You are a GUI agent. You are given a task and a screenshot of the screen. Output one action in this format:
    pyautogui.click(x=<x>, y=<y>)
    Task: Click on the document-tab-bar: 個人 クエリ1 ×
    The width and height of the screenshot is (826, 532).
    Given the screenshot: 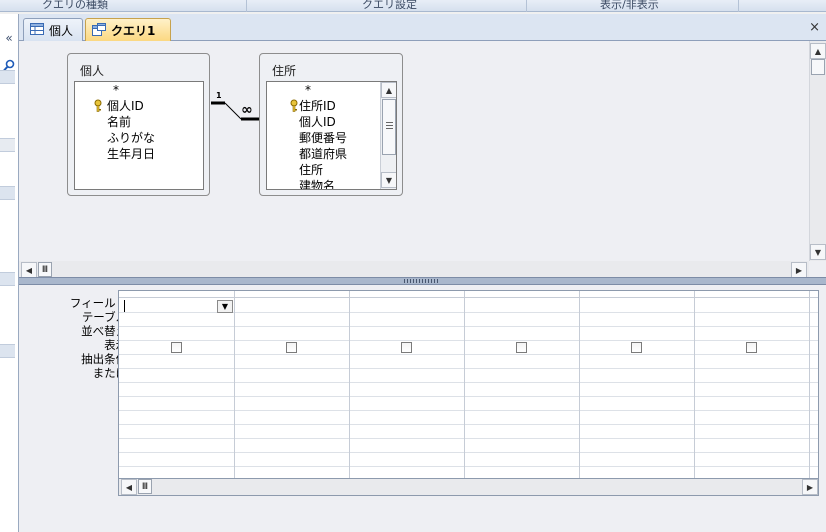 What is the action you would take?
    pyautogui.click(x=422, y=28)
    